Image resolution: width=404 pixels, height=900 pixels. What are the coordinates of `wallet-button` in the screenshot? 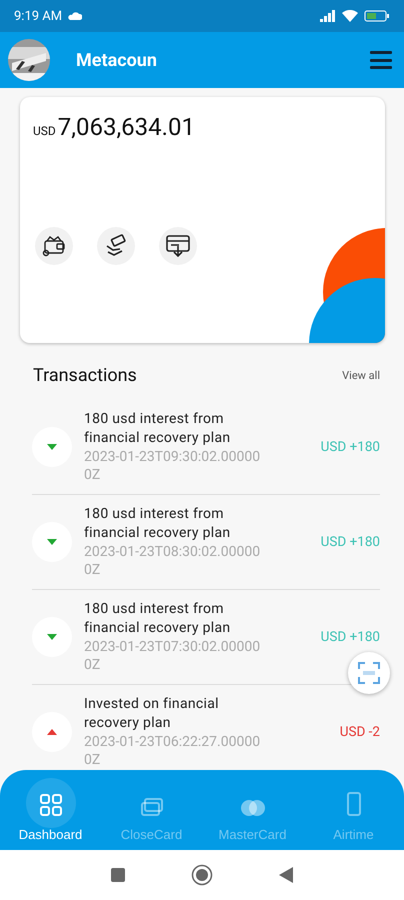 It's located at (54, 246).